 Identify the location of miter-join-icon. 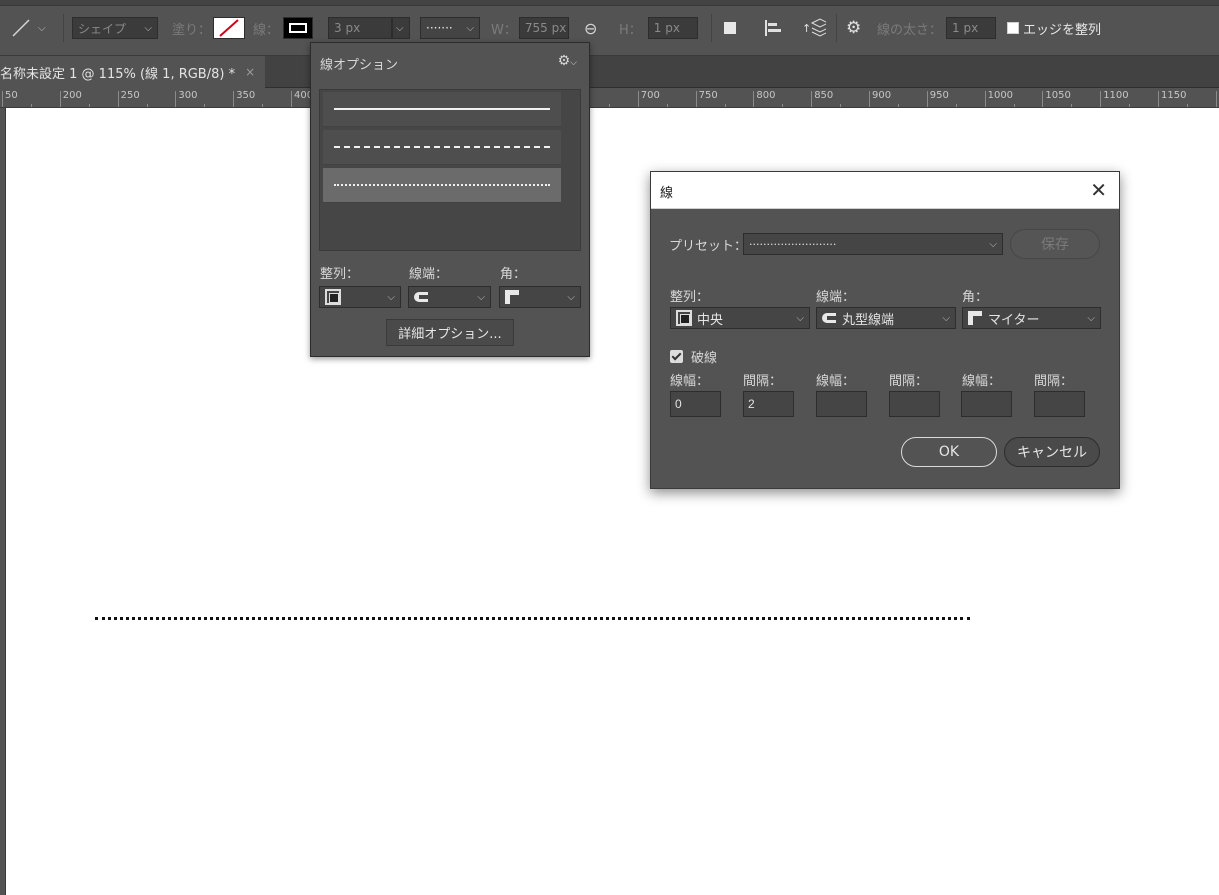
(975, 318).